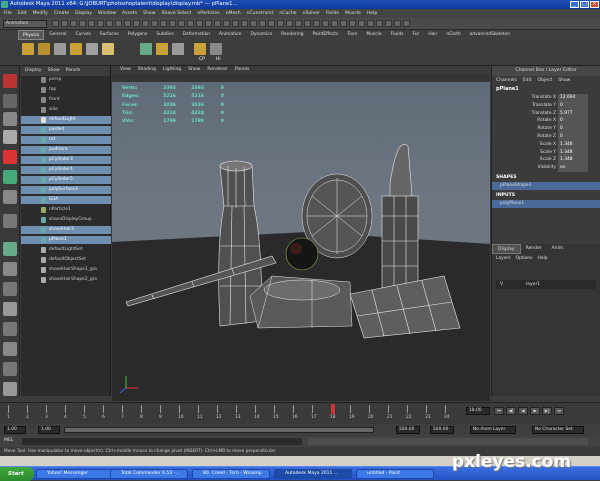 The height and width of the screenshot is (481, 600). Describe the element at coordinates (573, 152) in the screenshot. I see `attribute-value: 1.348` at that location.